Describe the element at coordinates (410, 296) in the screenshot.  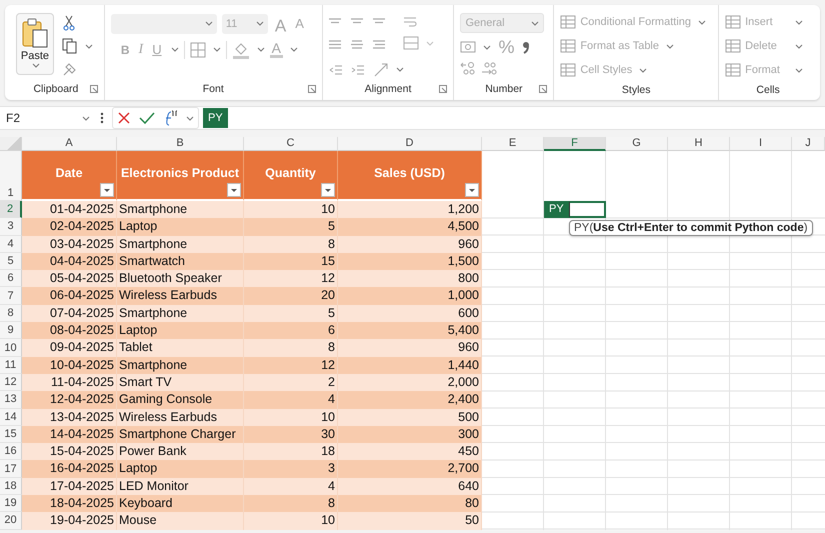
I see `table-cell: 1,000` at that location.